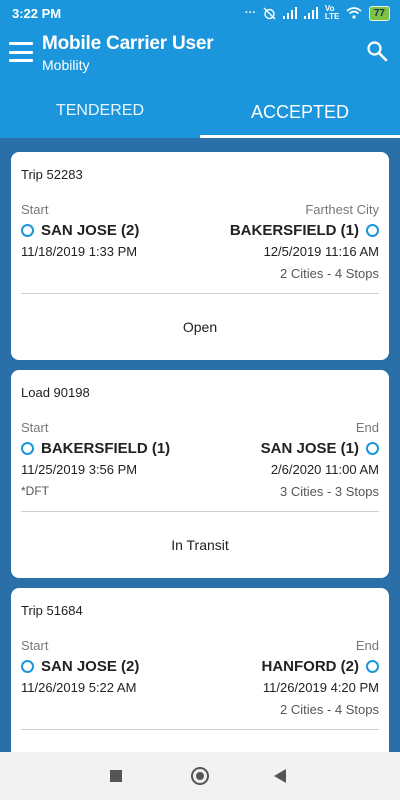  Describe the element at coordinates (79, 251) in the screenshot. I see `start-date: 11/18/2019 1:33 PM` at that location.